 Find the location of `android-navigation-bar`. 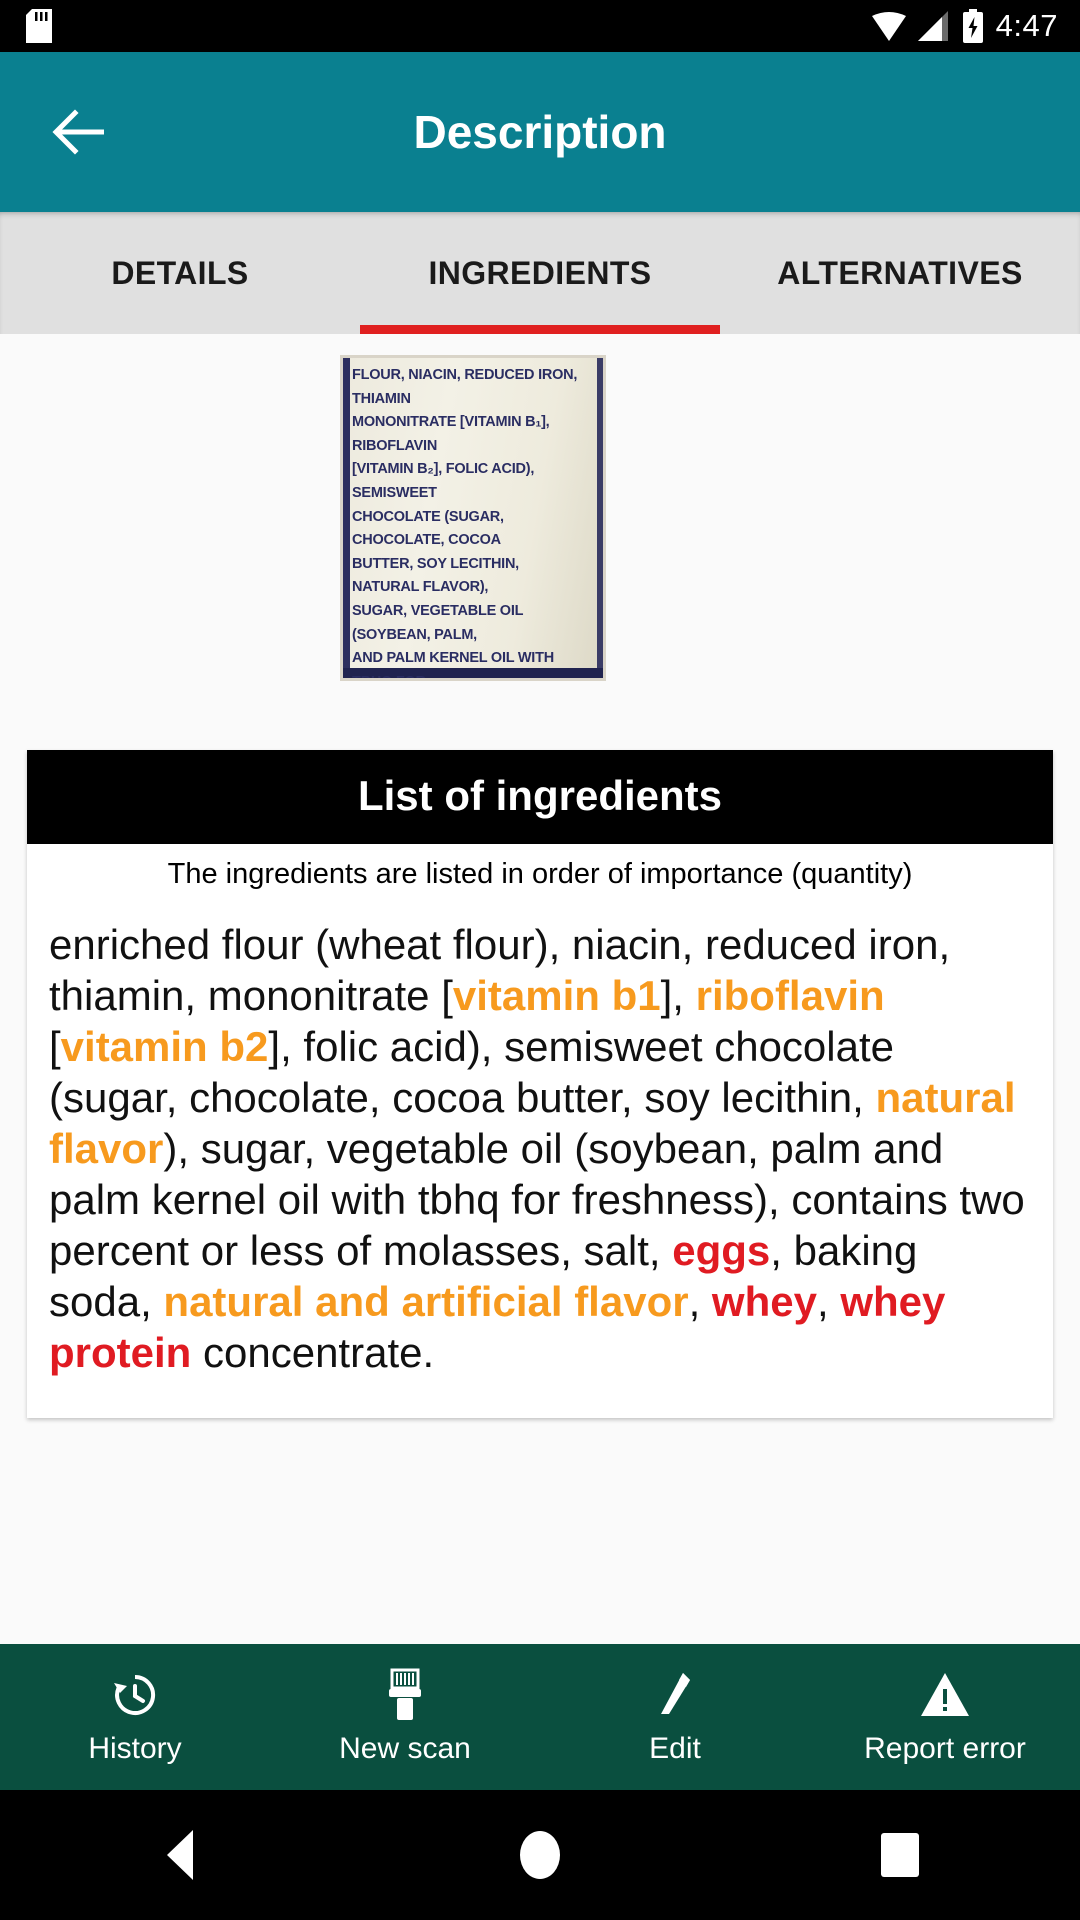

android-navigation-bar is located at coordinates (540, 1855).